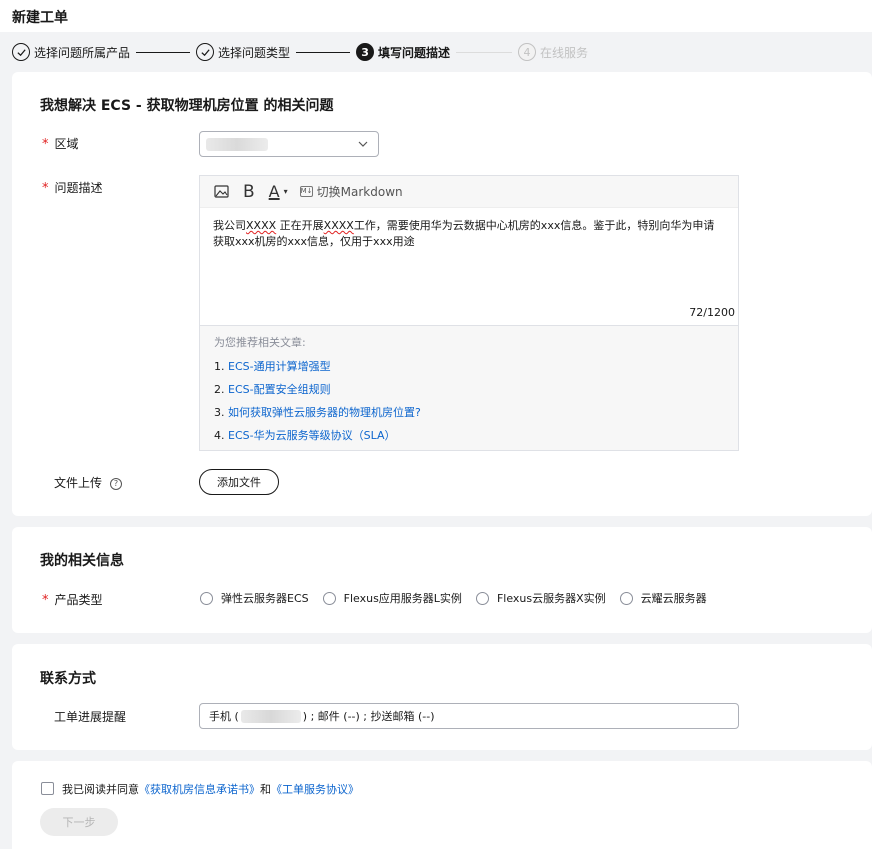 Image resolution: width=872 pixels, height=849 pixels. Describe the element at coordinates (469, 192) in the screenshot. I see `editor-toolbar: B A ▾ M↓ 切换Markdown` at that location.